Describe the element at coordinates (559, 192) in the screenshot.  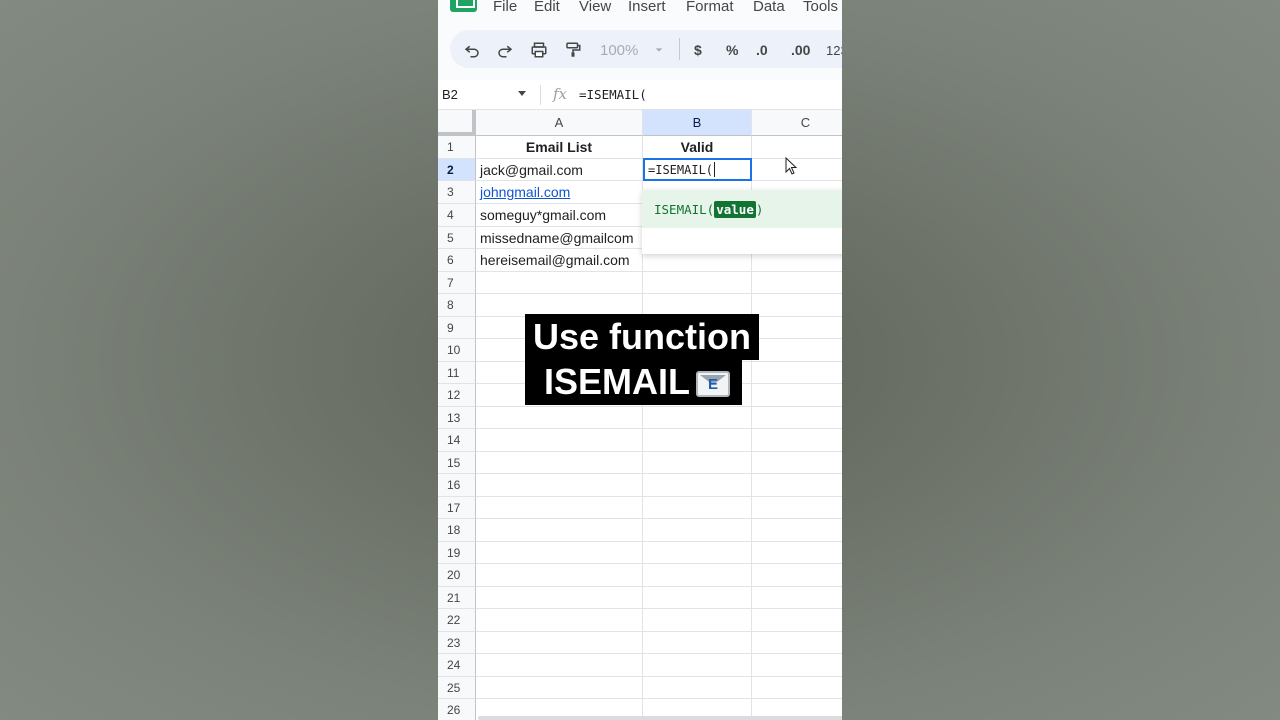
I see `cell-a3: johngmail.com` at that location.